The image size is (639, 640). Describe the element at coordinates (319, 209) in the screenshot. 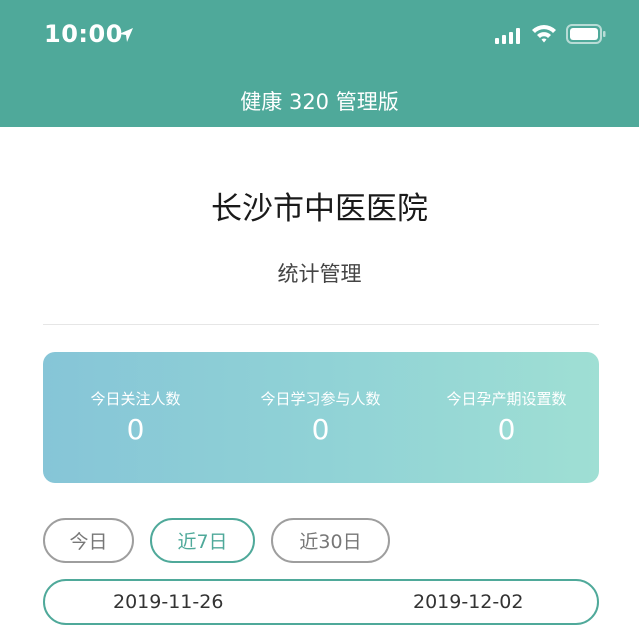

I see `hospital-name: 长沙市中医医院` at that location.